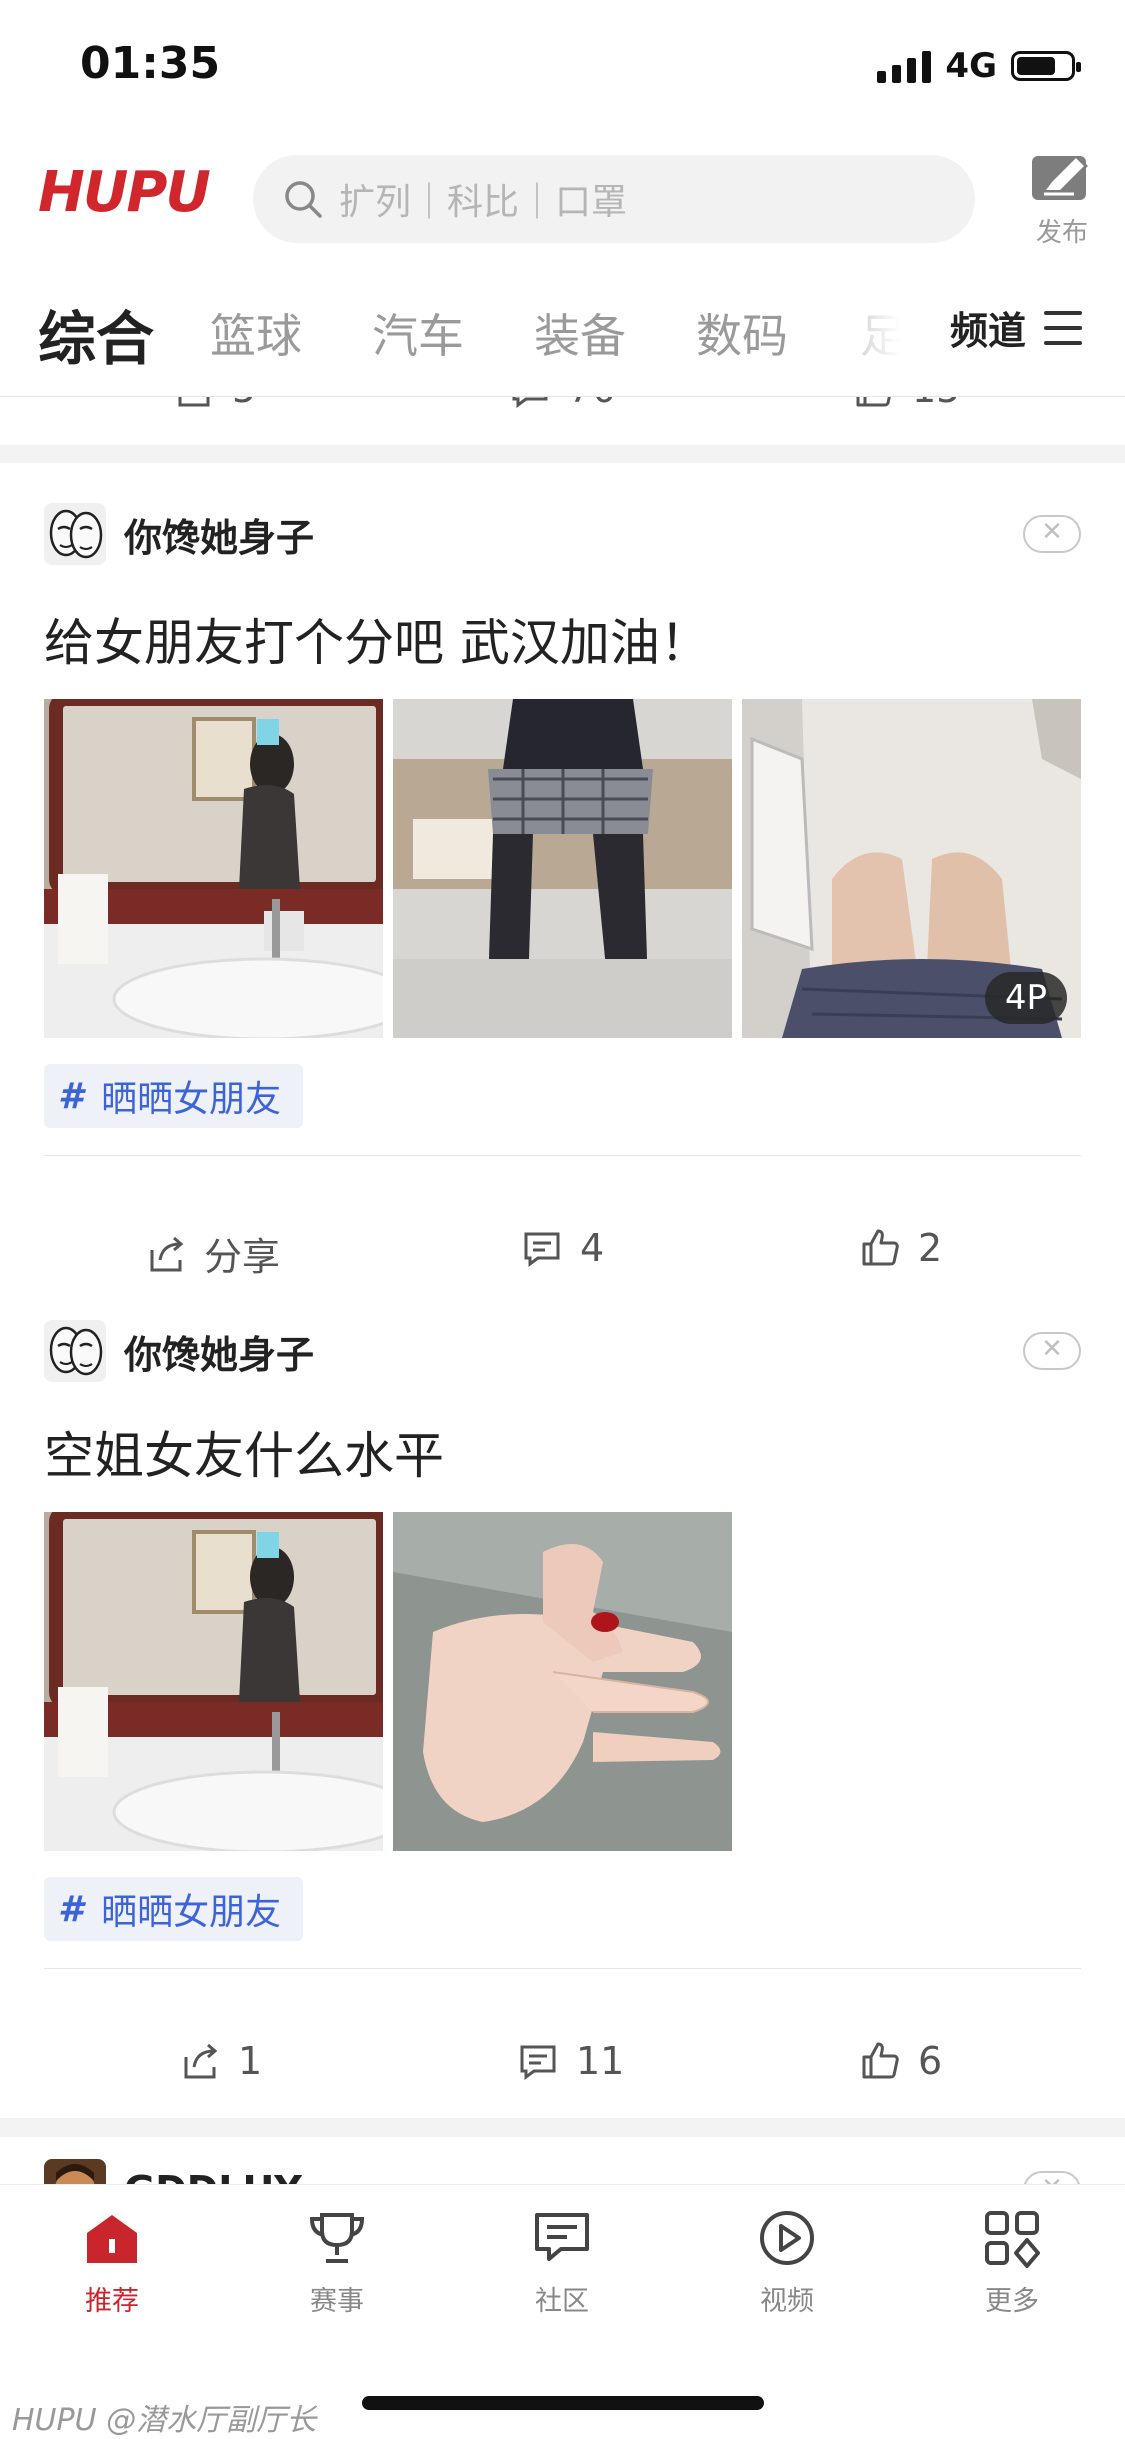 Image resolution: width=1125 pixels, height=2439 pixels. I want to click on post-images: 4P, so click(562, 868).